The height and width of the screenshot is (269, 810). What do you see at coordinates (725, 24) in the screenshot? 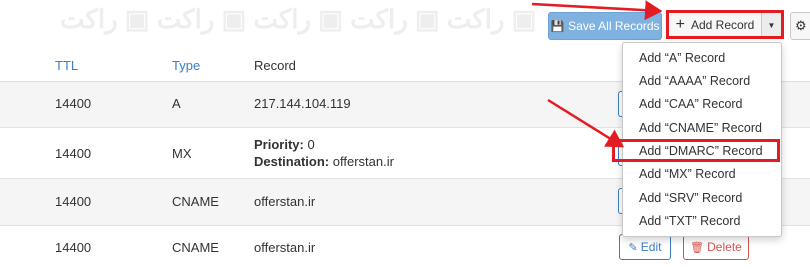
I see `add-record-highlight-box` at bounding box center [725, 24].